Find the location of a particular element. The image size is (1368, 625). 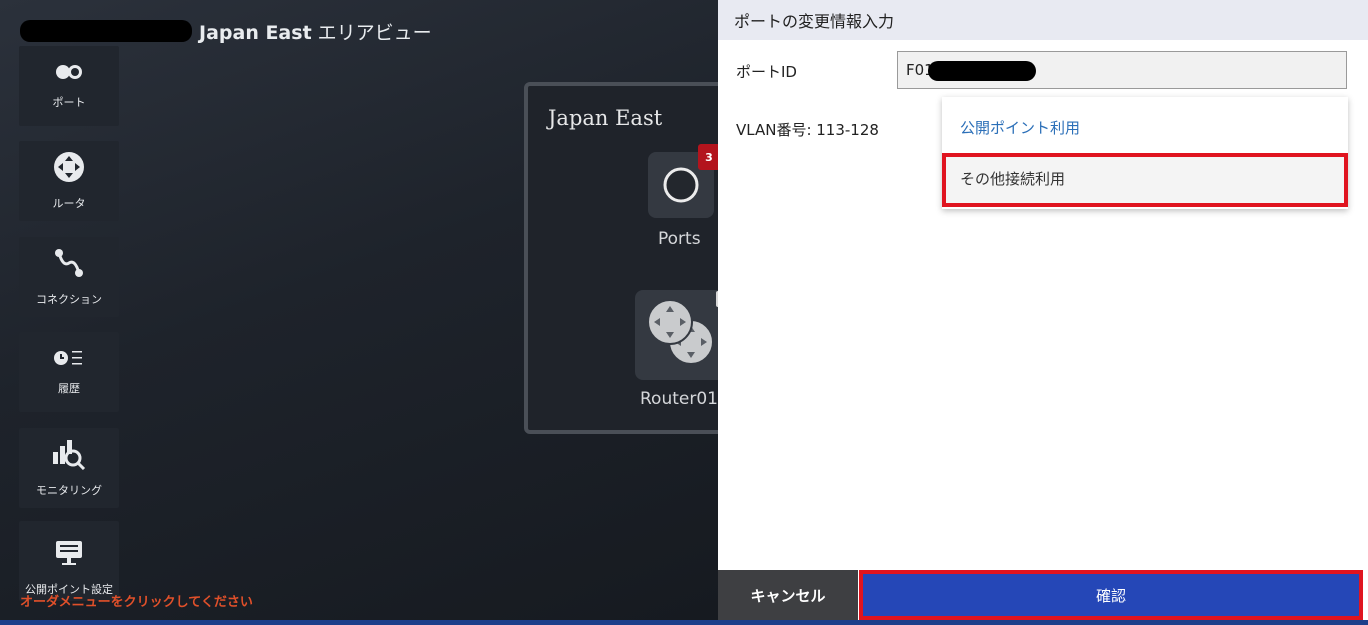

ports-label: Ports is located at coordinates (679, 239).